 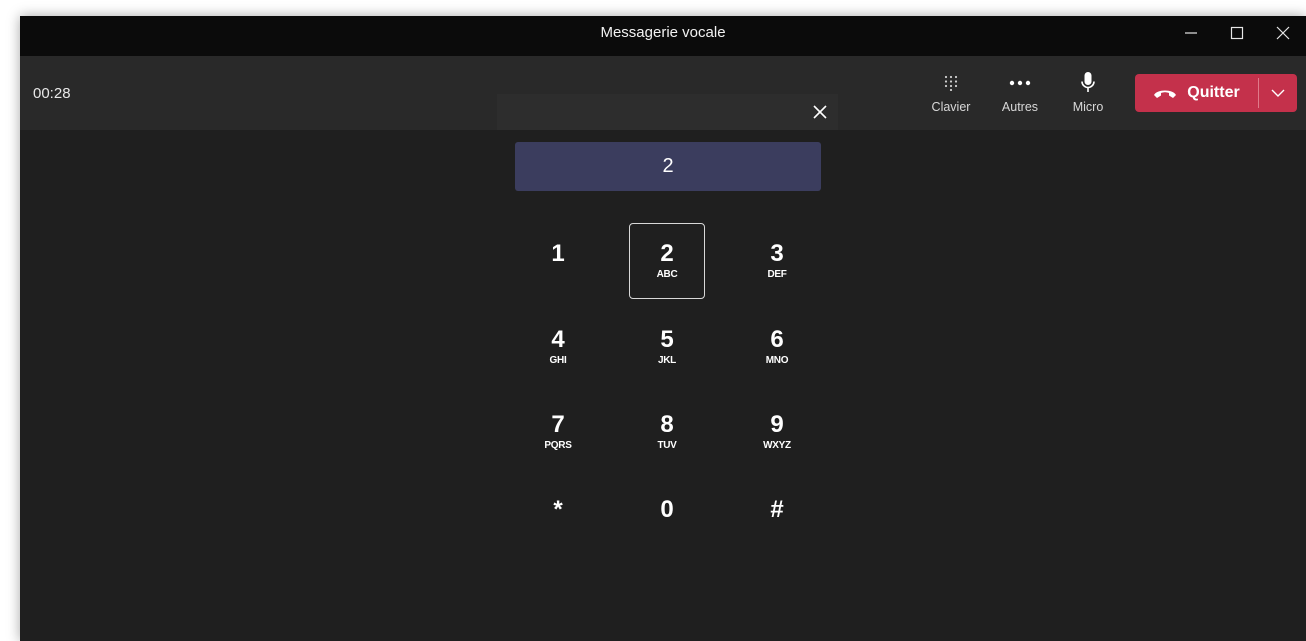 What do you see at coordinates (777, 360) in the screenshot?
I see `key-letters: MNO` at bounding box center [777, 360].